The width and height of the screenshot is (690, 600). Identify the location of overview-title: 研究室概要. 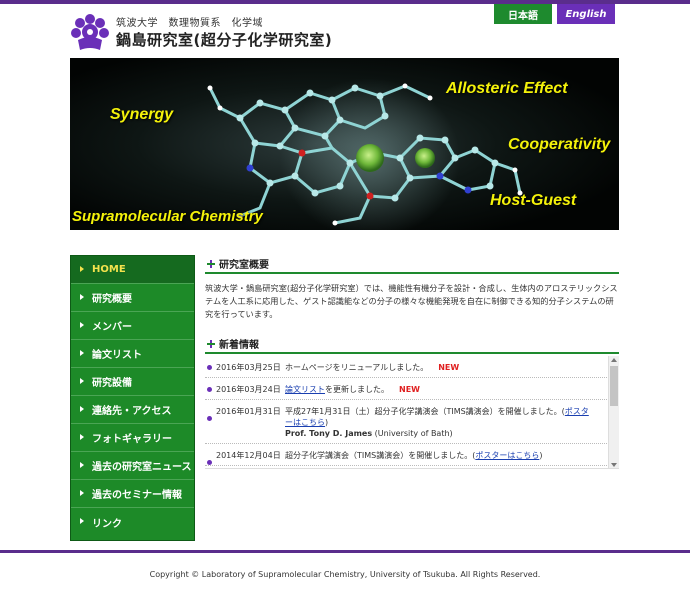
(244, 265).